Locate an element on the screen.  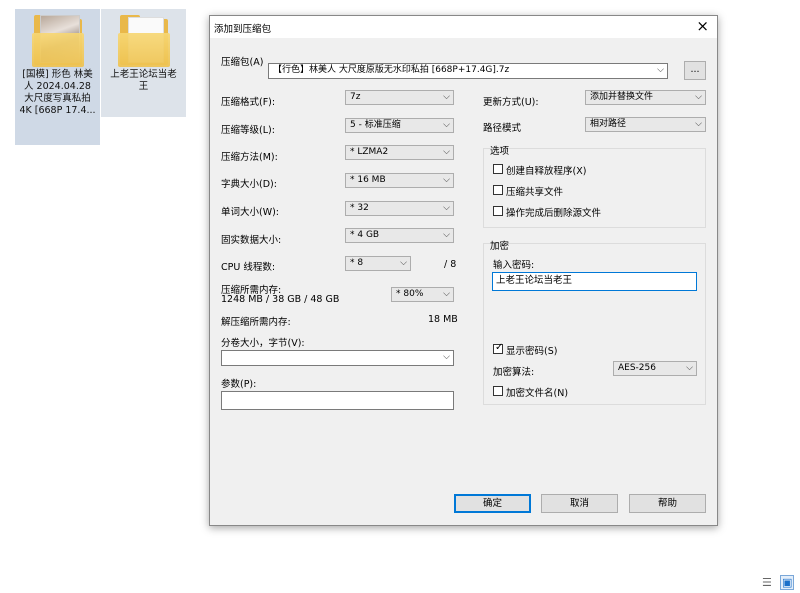
threads-max: / 8 is located at coordinates (450, 264).